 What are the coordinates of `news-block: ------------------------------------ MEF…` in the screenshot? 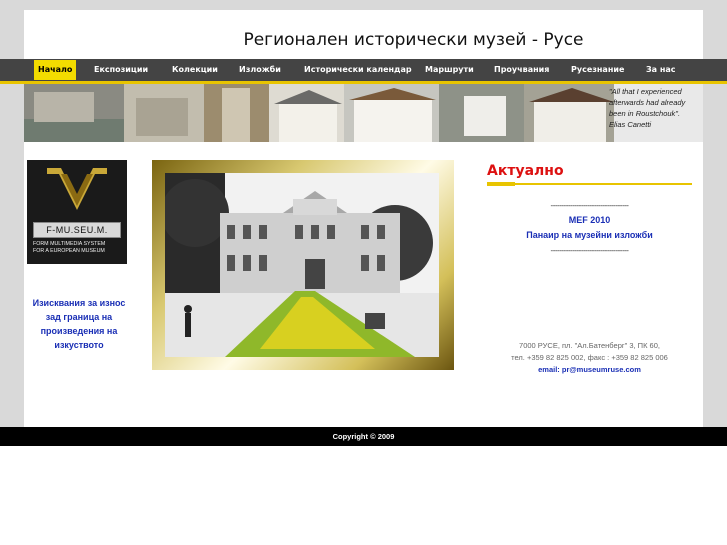 It's located at (589, 228).